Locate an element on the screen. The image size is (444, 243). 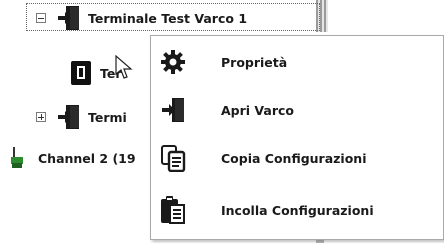
expand-expander-icon is located at coordinates (41, 117).